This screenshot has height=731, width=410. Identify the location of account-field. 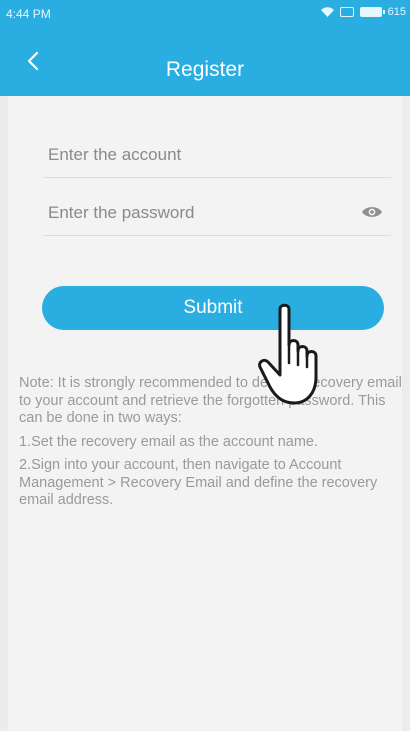
(217, 152).